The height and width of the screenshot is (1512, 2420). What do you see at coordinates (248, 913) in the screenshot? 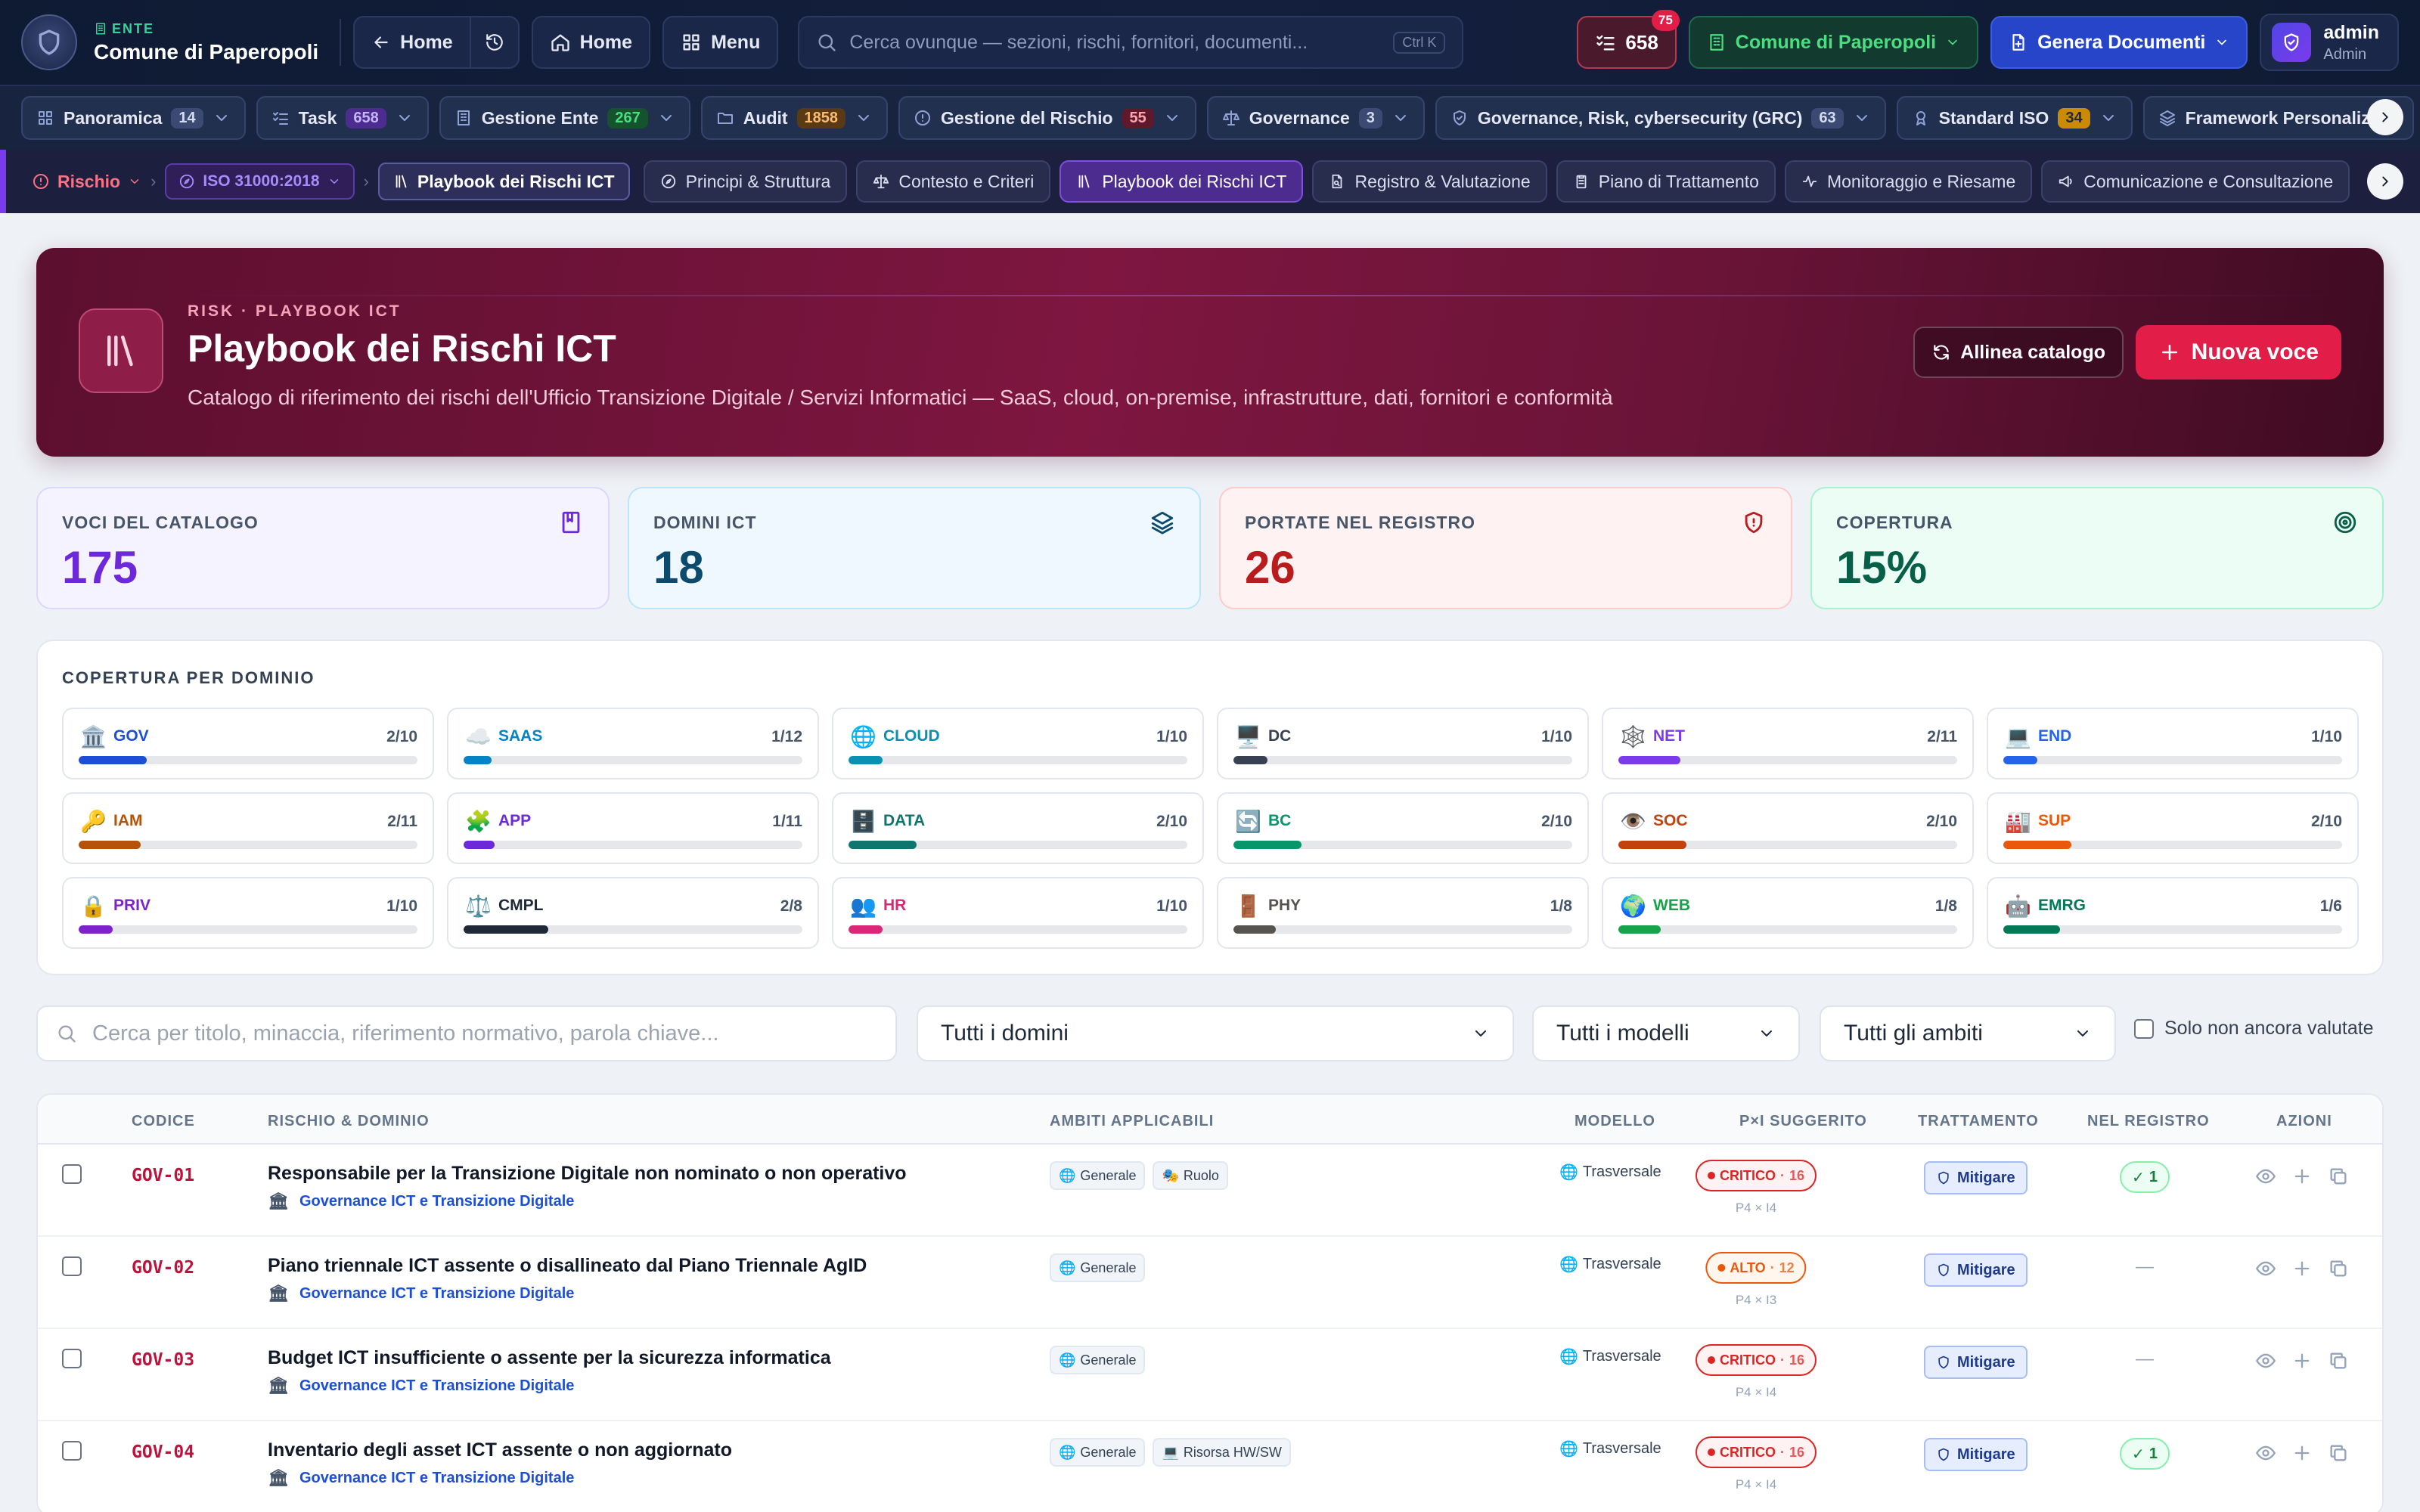
I see `domain-coverage-priv: 🔒 PRIV 1/10` at bounding box center [248, 913].